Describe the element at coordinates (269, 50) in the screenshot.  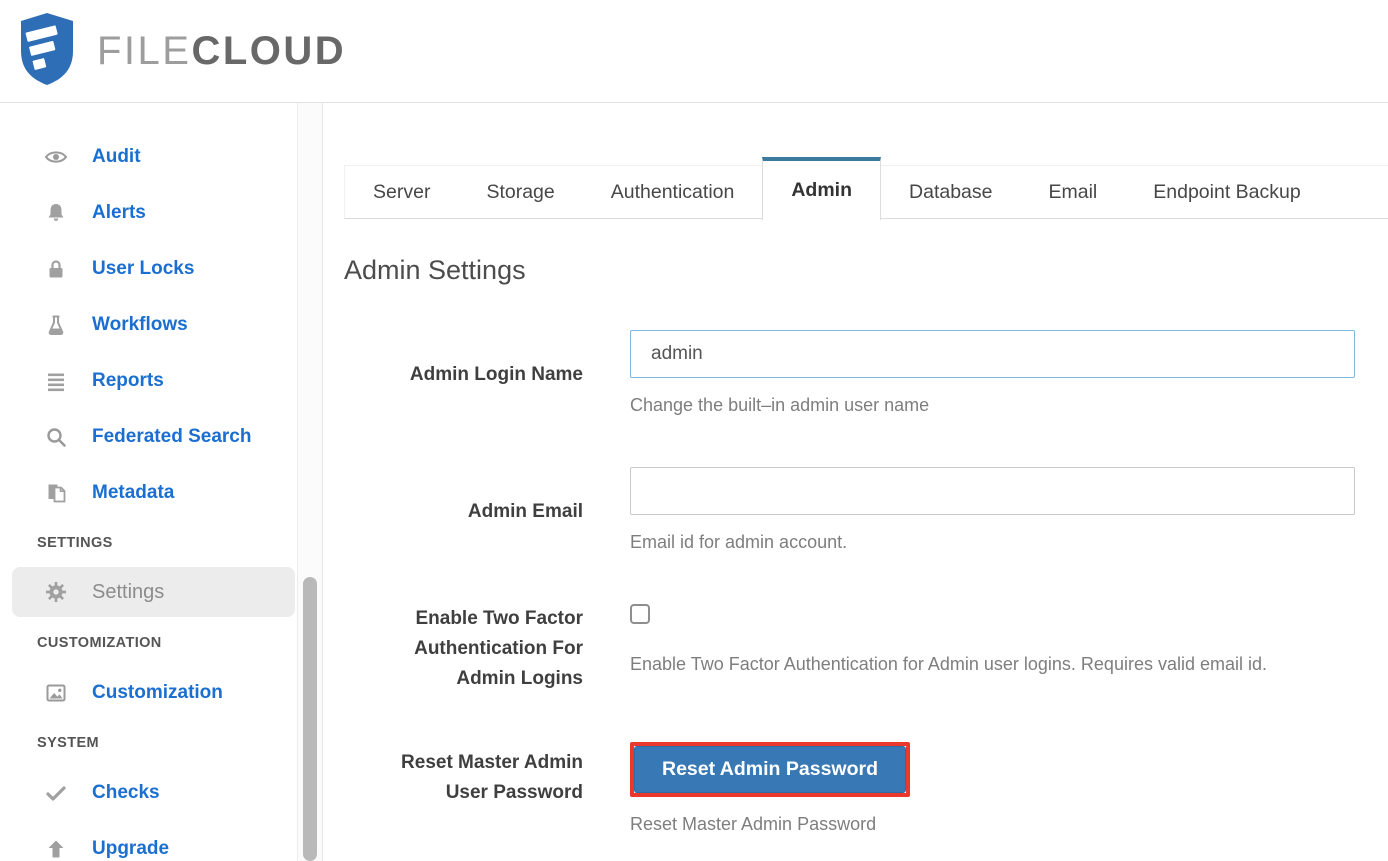
I see `wordmark-cloud: CLOUD` at that location.